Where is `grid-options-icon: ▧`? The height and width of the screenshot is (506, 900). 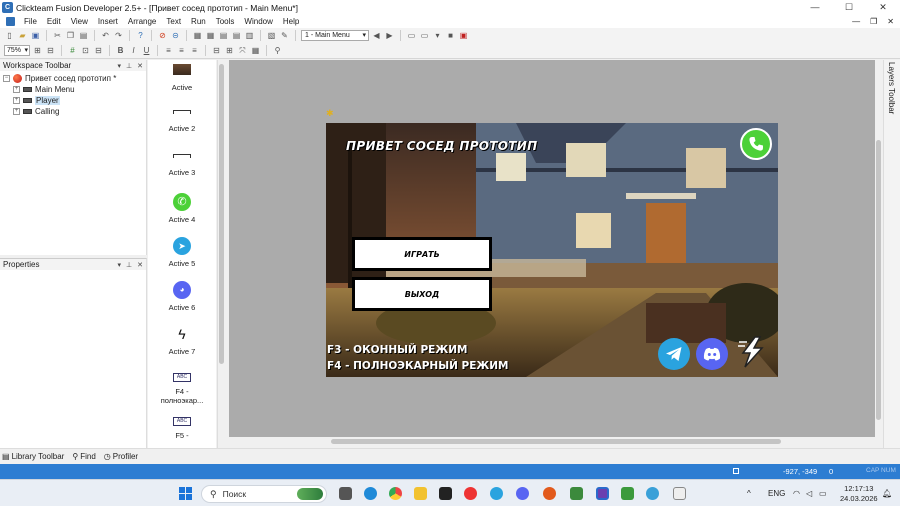
grid-options-icon: ▧ is located at coordinates (271, 35).